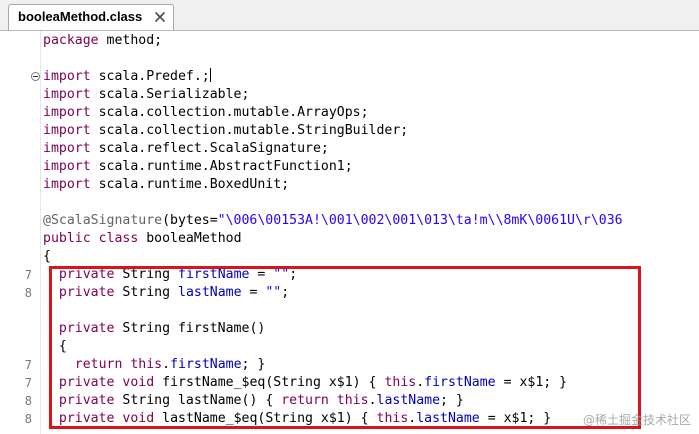  I want to click on code-token: class, so click(118, 238).